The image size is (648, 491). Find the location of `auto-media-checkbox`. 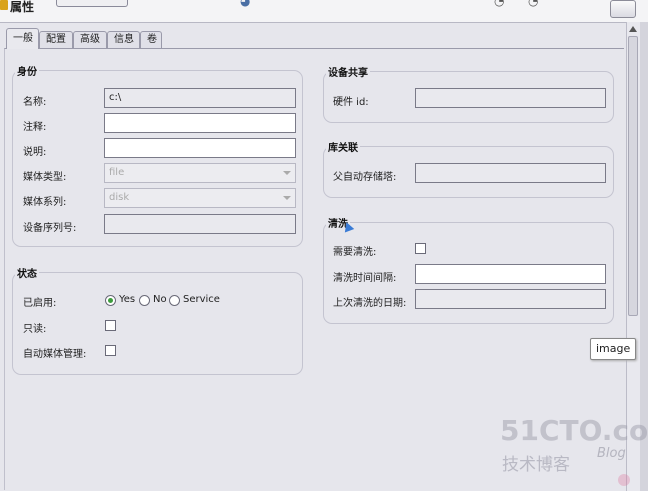

auto-media-checkbox is located at coordinates (110, 350).